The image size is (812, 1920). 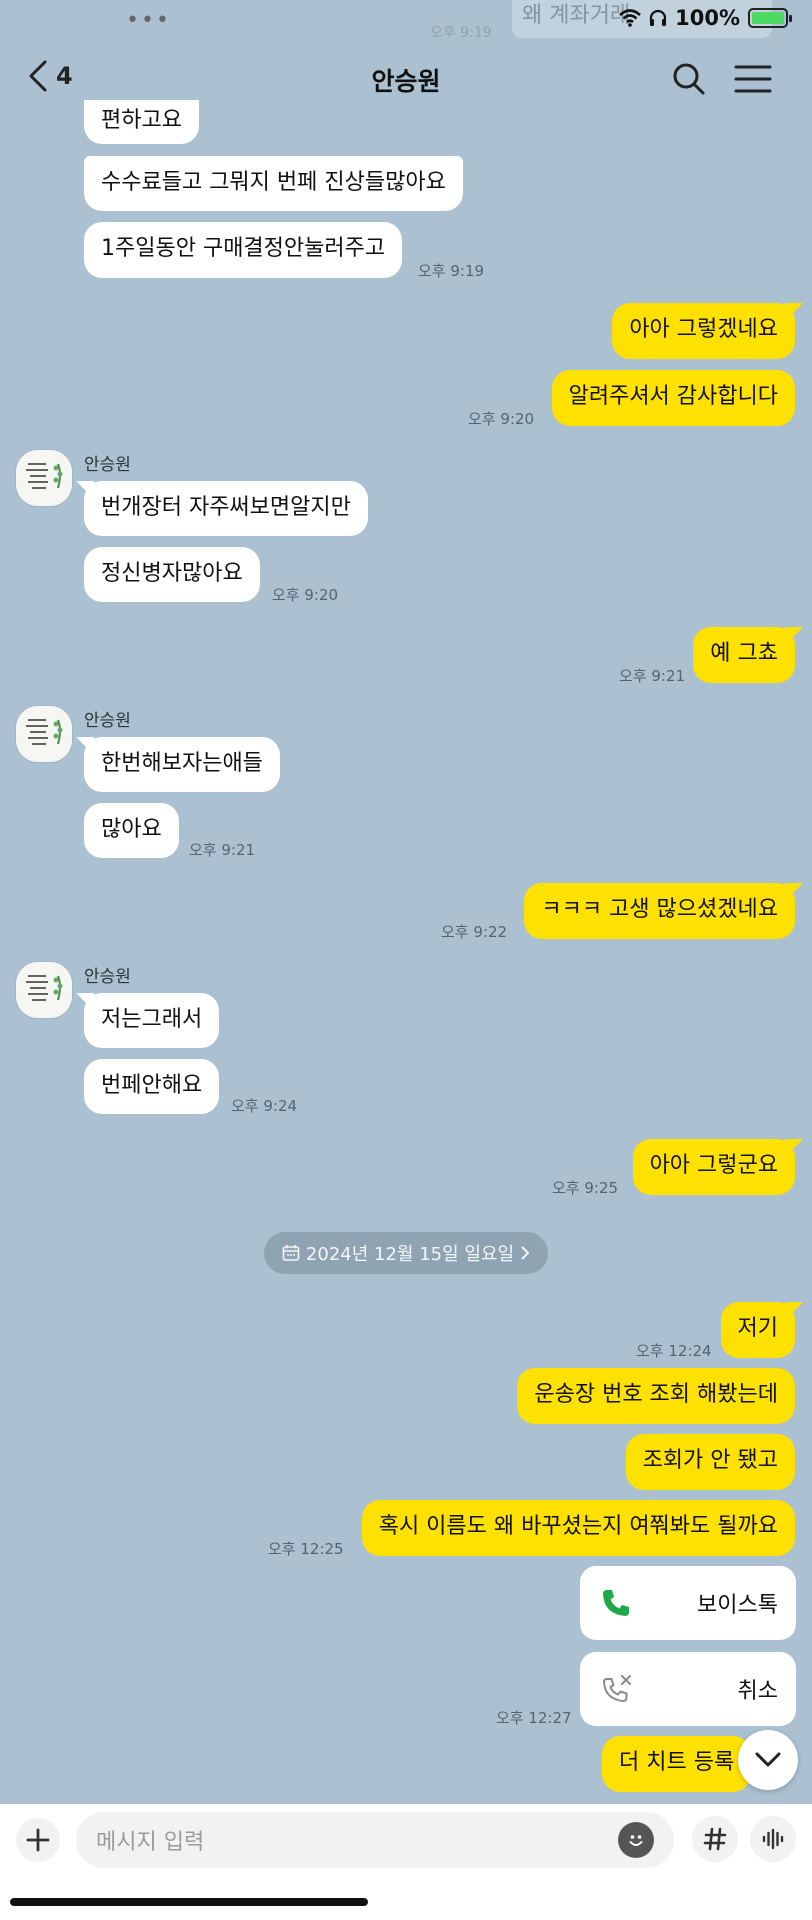 I want to click on outgoing-message: 혹시 이름도 왜 바꾸셨는지 여쭤봐도 될까요, so click(x=578, y=1528).